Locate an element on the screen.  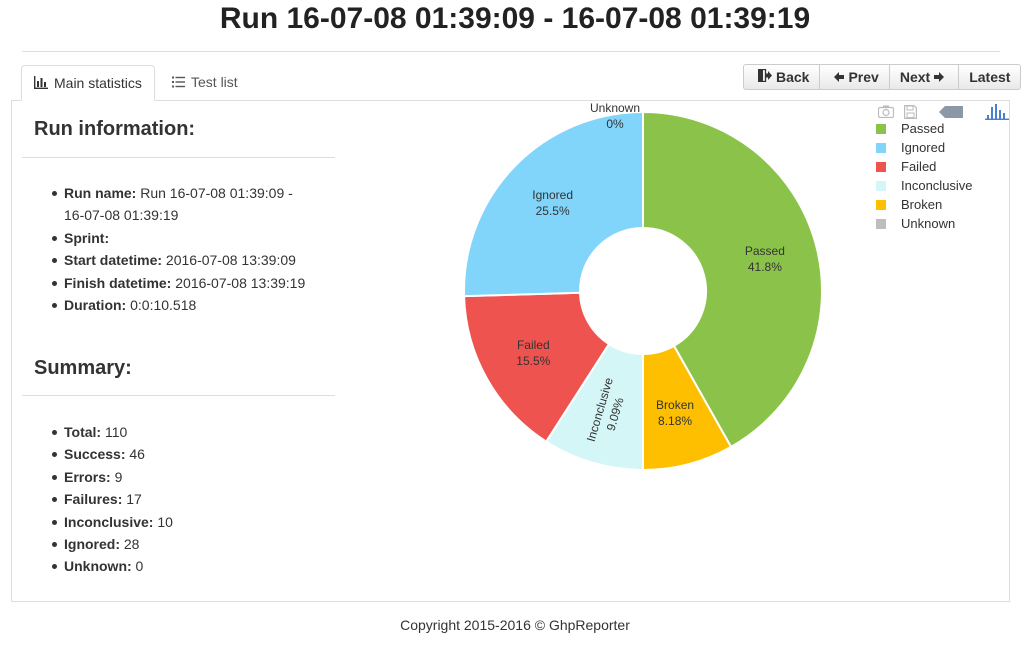
legend-swatch-failed is located at coordinates (881, 167).